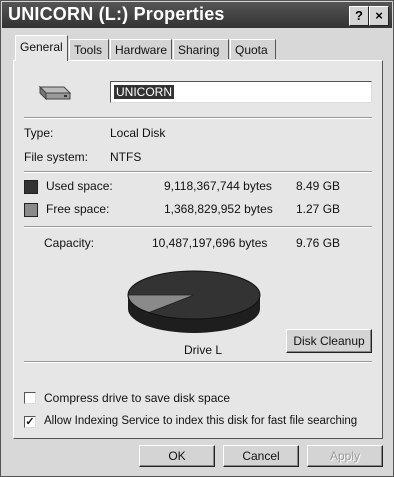 This screenshot has width=394, height=477. What do you see at coordinates (177, 456) in the screenshot?
I see `ok-button: OK` at bounding box center [177, 456].